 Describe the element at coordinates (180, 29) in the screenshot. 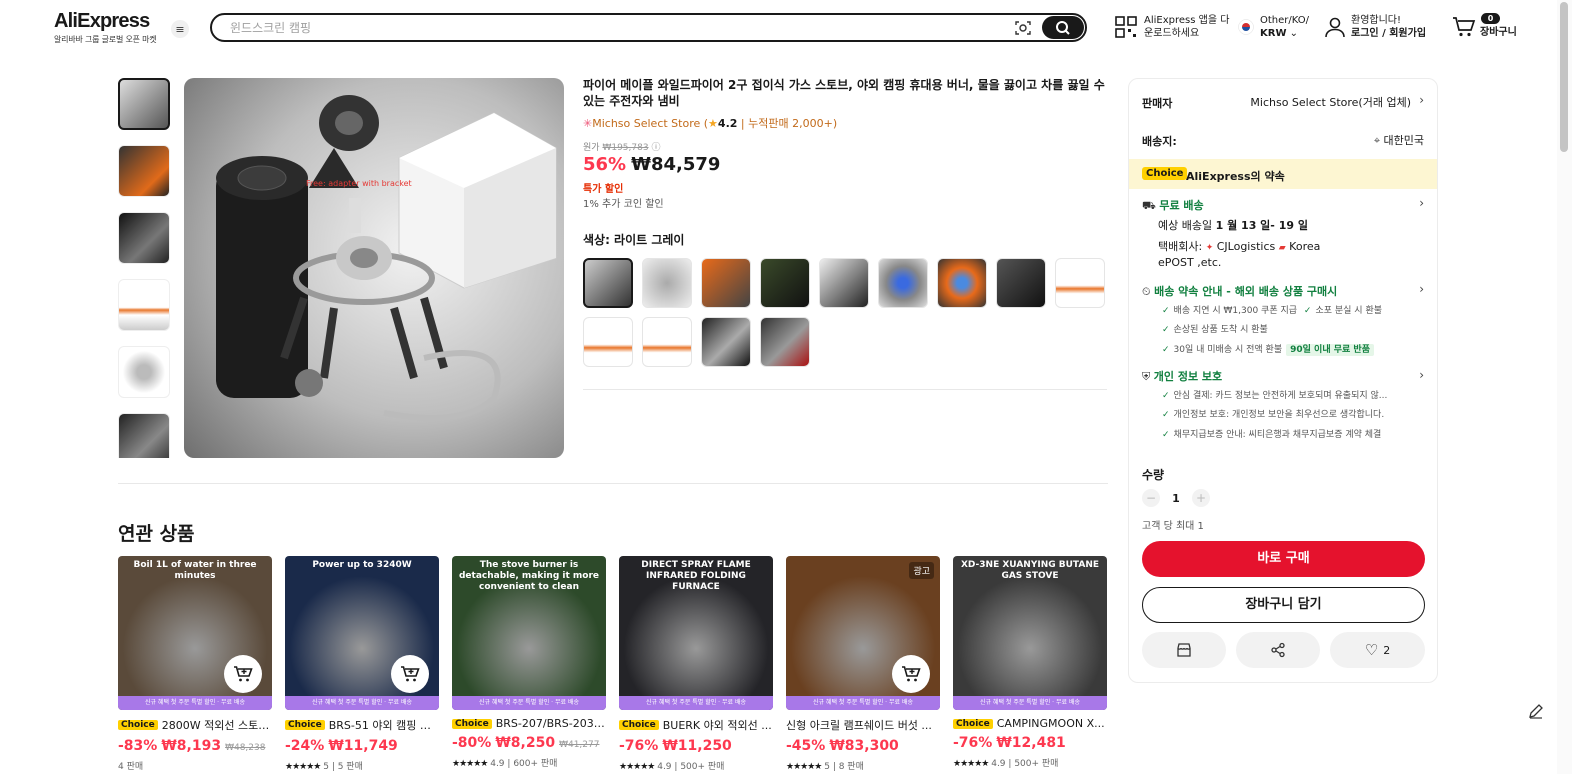

I see `menu-icon: ≡` at that location.